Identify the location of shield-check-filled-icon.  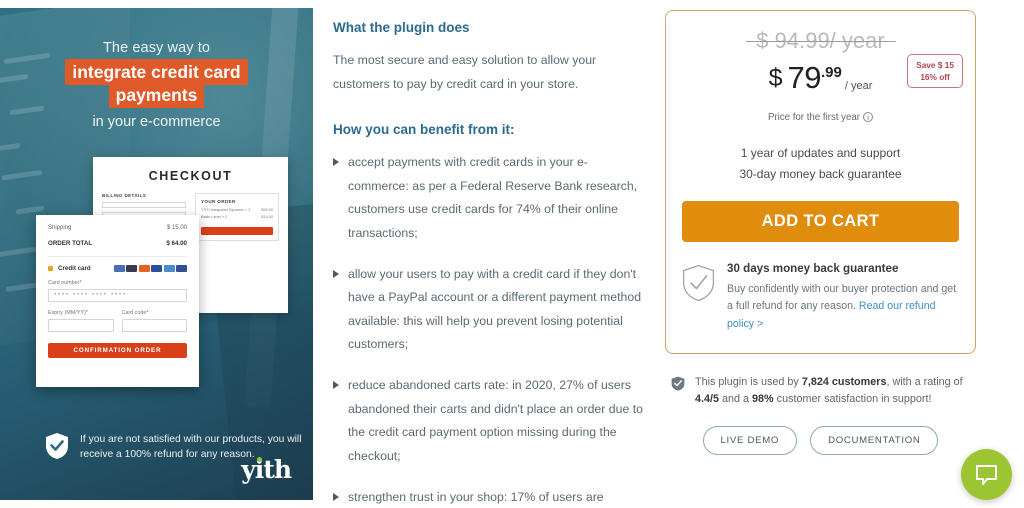
(678, 383).